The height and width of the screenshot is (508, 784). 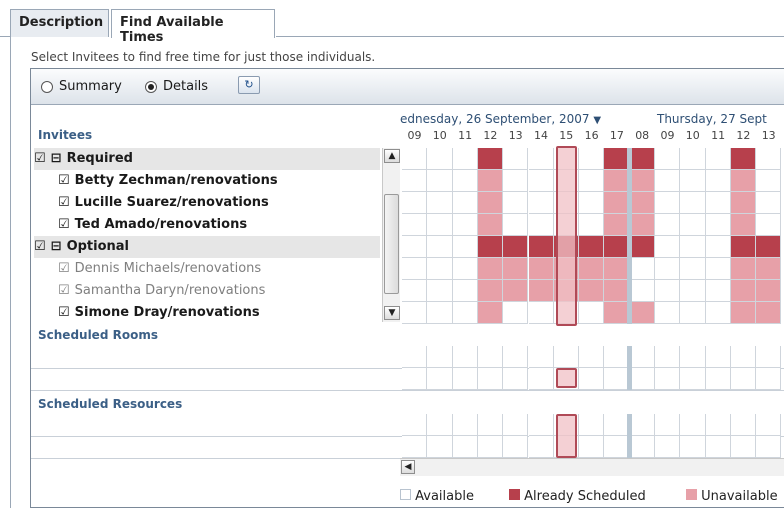 I want to click on invitee-scrollbar: ▲ ▼, so click(x=391, y=235).